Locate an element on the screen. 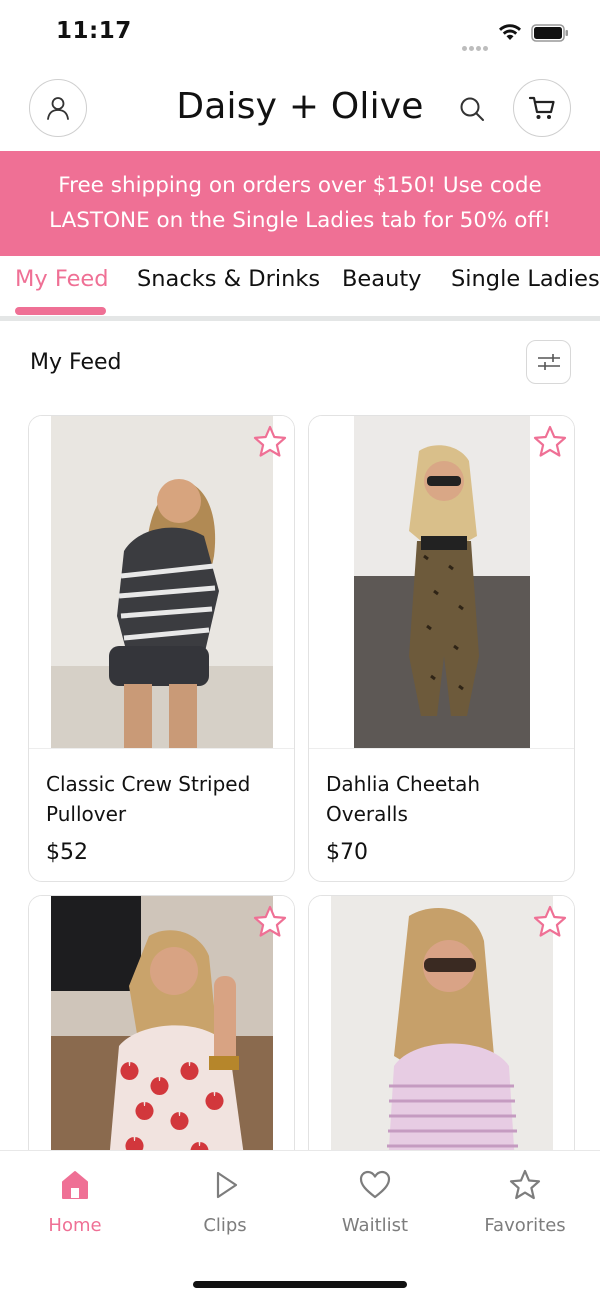 This screenshot has width=600, height=1299. star-icon is located at coordinates (525, 1184).